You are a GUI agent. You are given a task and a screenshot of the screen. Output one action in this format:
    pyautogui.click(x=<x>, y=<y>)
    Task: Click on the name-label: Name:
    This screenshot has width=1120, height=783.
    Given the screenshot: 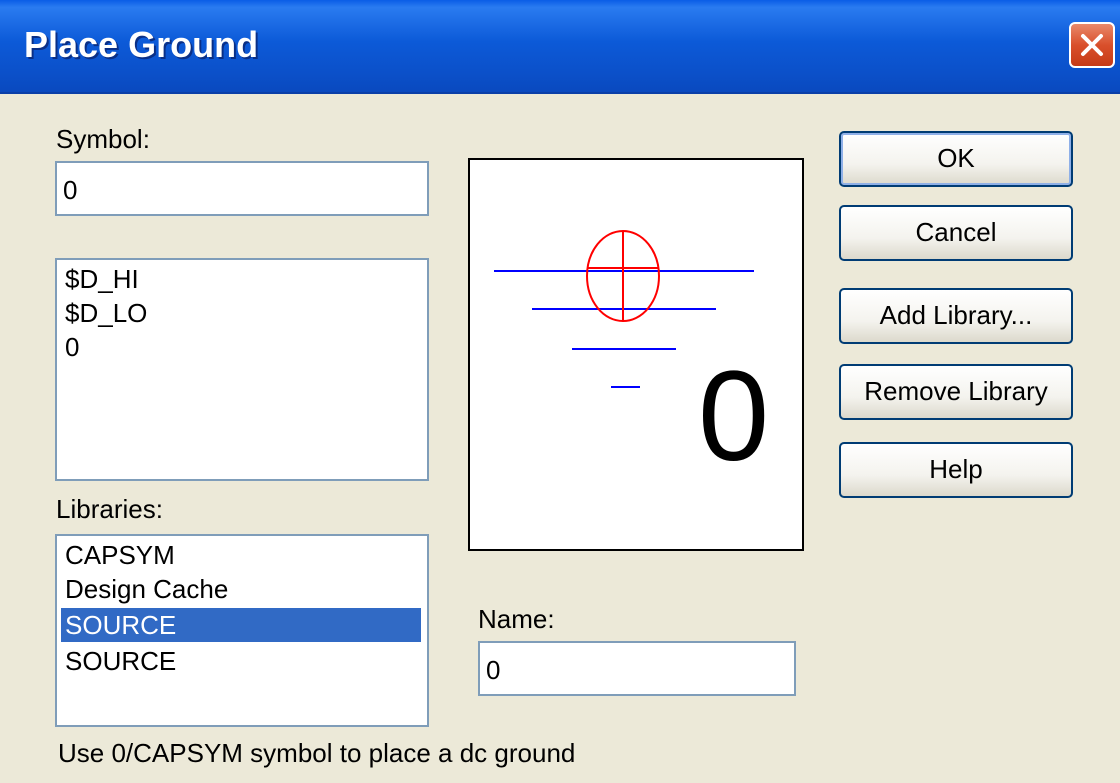 What is the action you would take?
    pyautogui.click(x=516, y=619)
    